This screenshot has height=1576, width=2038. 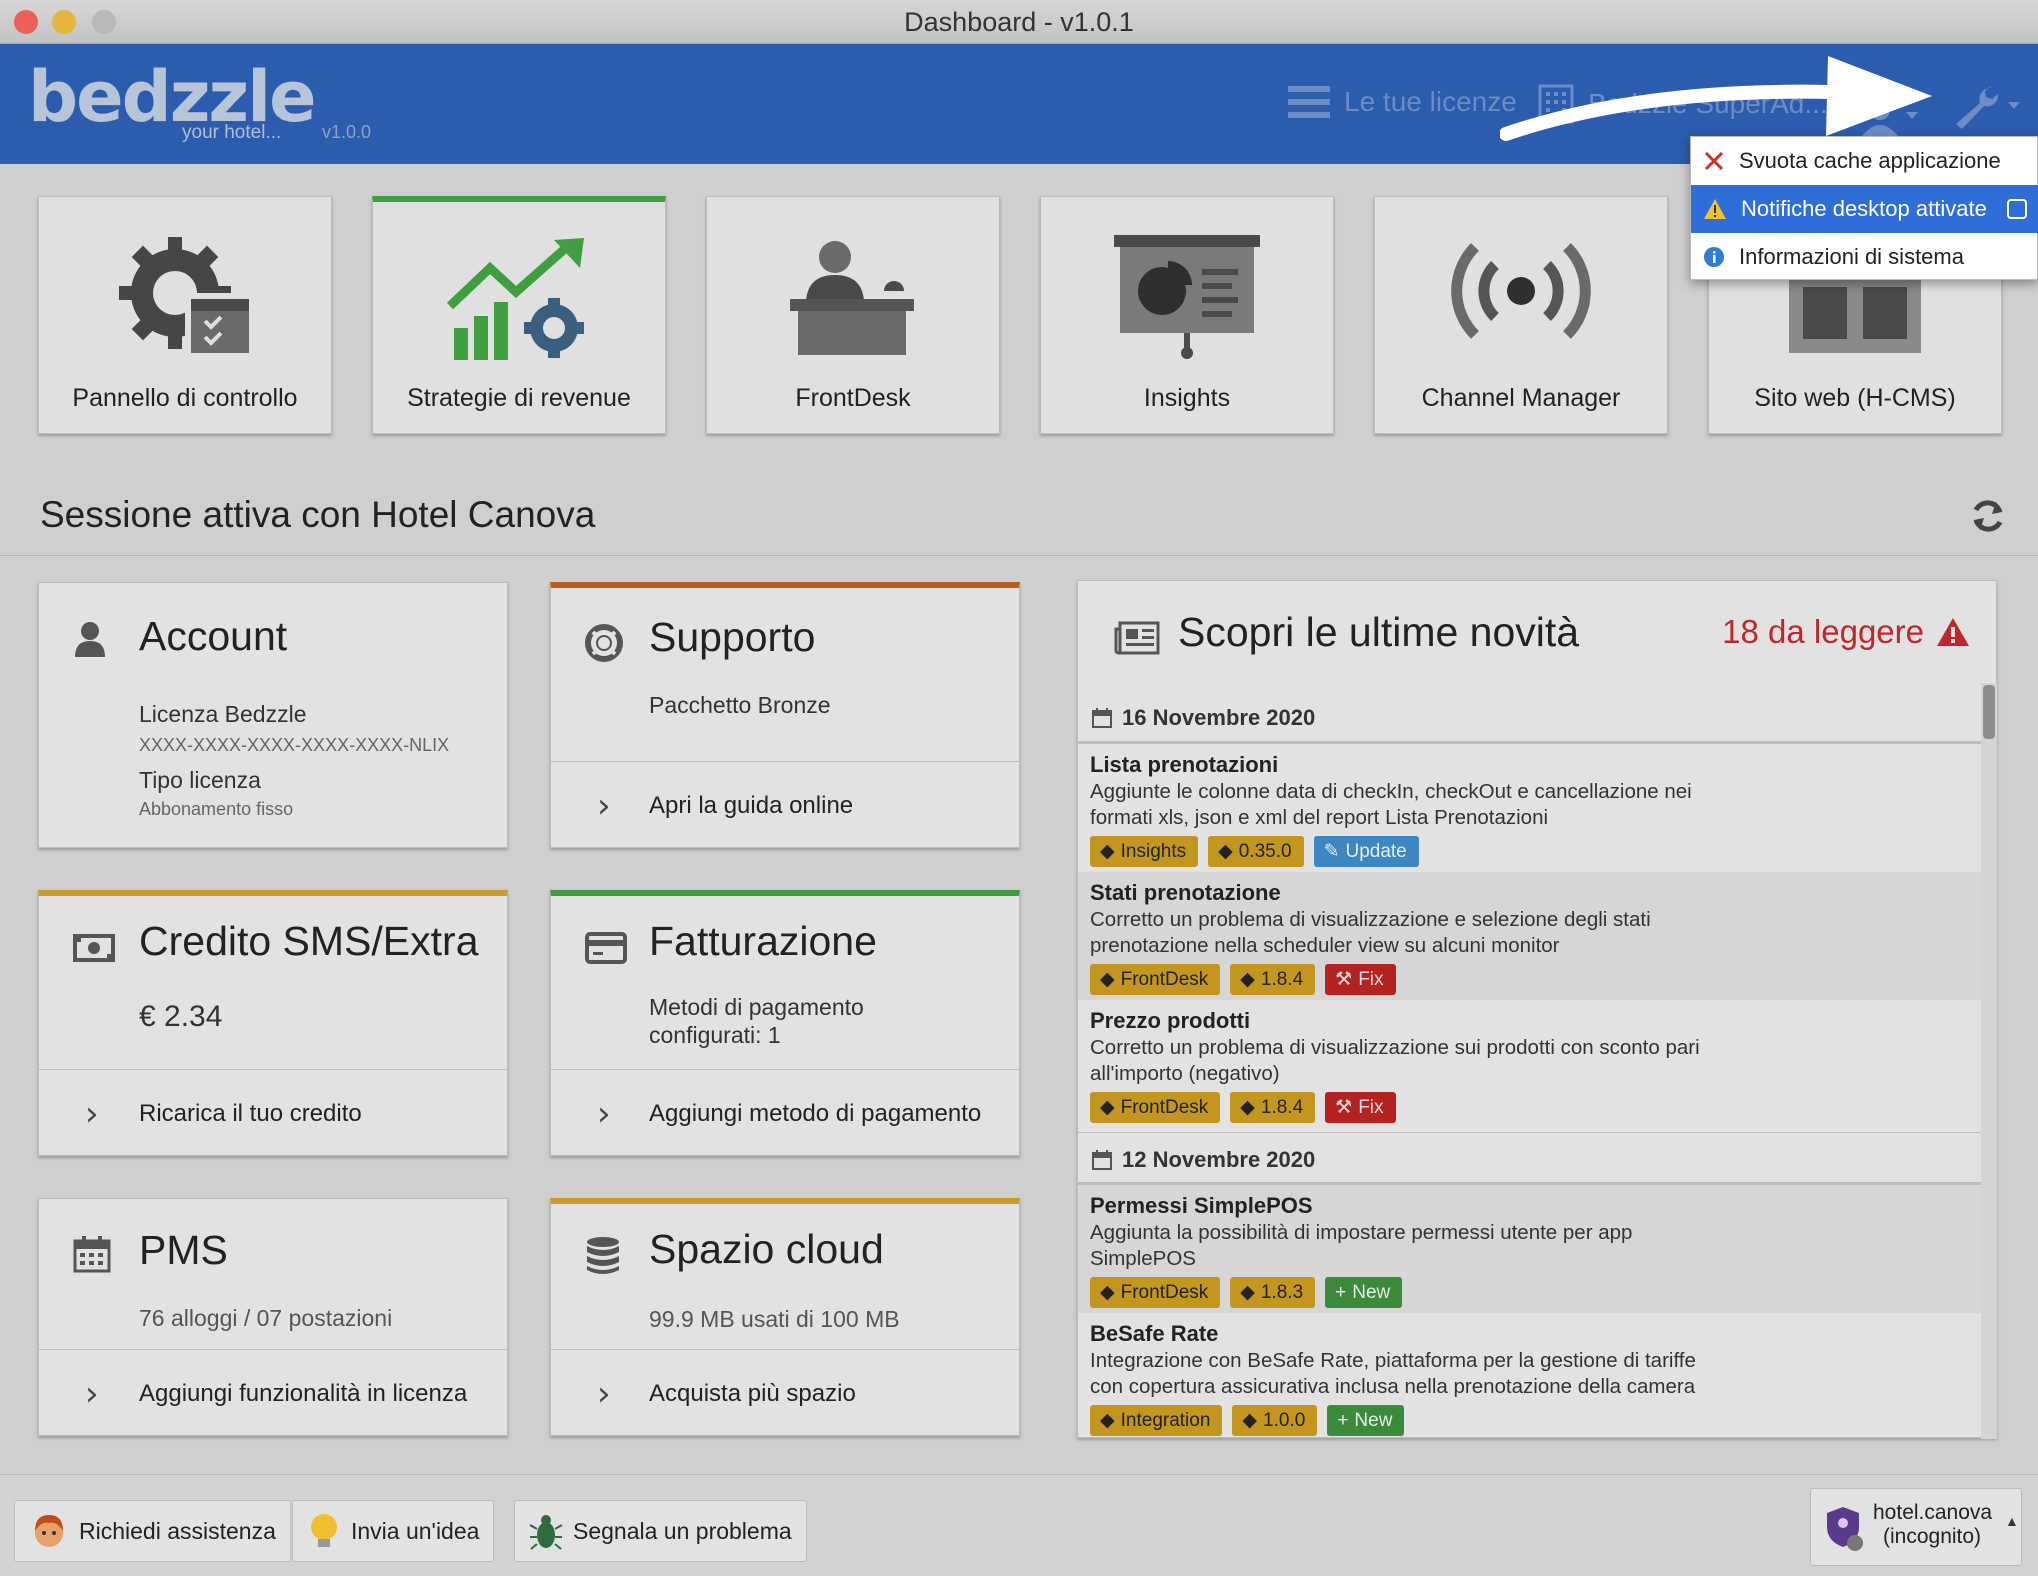 I want to click on open-guide-link: › Apri la guida online, so click(x=785, y=804).